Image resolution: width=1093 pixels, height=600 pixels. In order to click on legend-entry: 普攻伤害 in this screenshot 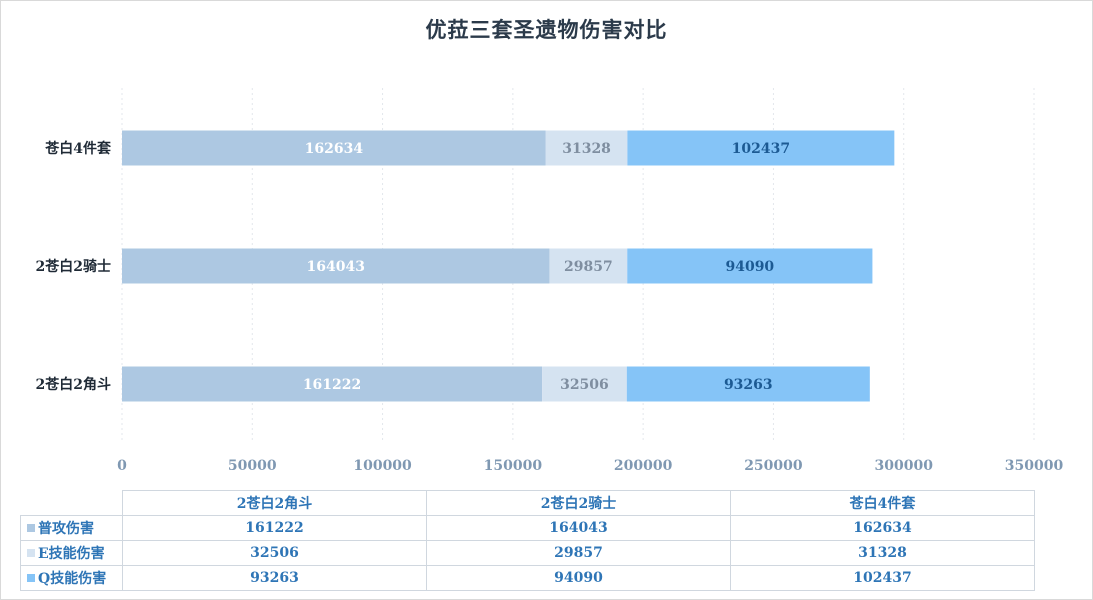, I will do `click(71, 528)`.